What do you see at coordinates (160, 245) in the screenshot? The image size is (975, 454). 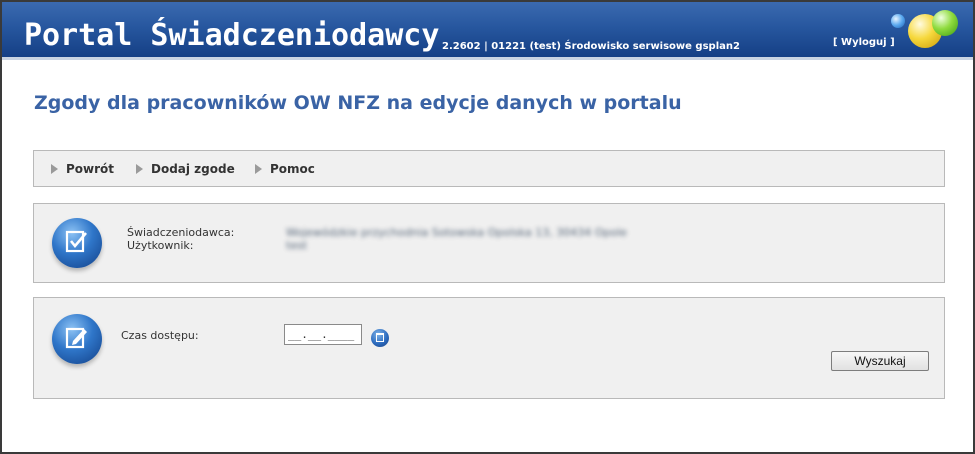 I see `user-label: Użytkownik:` at bounding box center [160, 245].